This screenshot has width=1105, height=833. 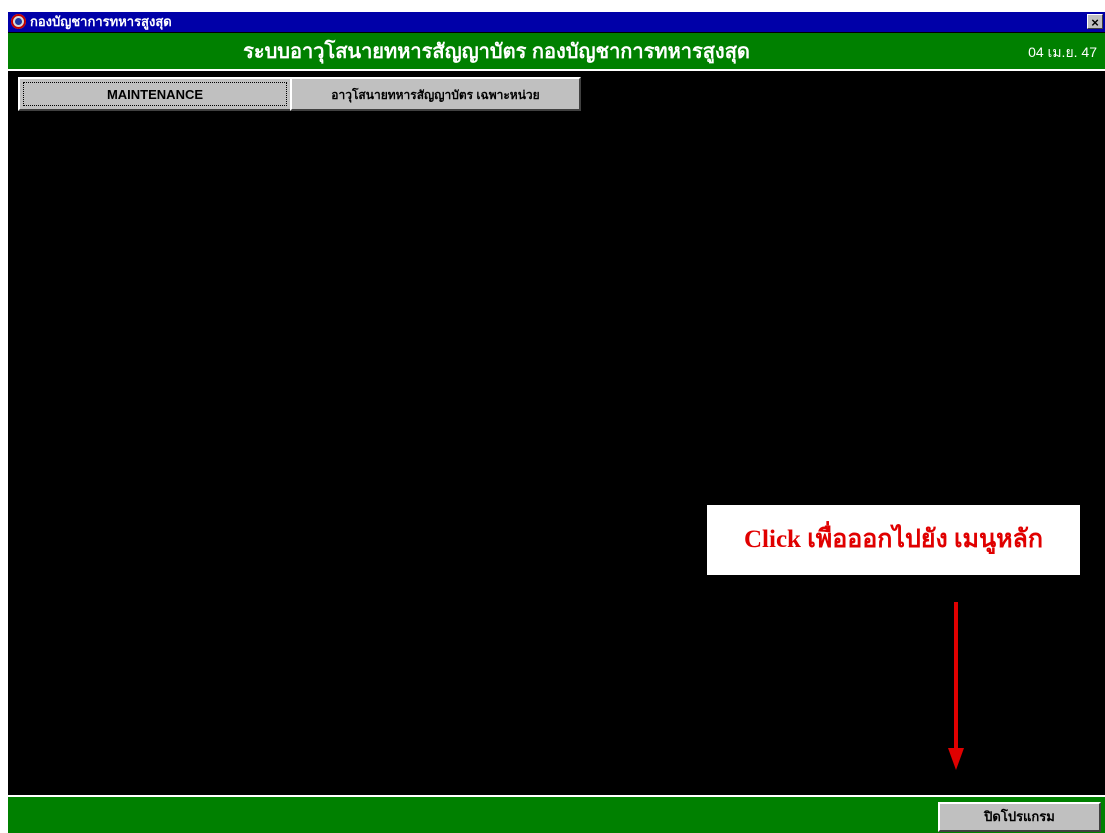 What do you see at coordinates (893, 540) in the screenshot?
I see `annotation-callout: Click เพื่อออกไปยัง เมนูหลัก` at bounding box center [893, 540].